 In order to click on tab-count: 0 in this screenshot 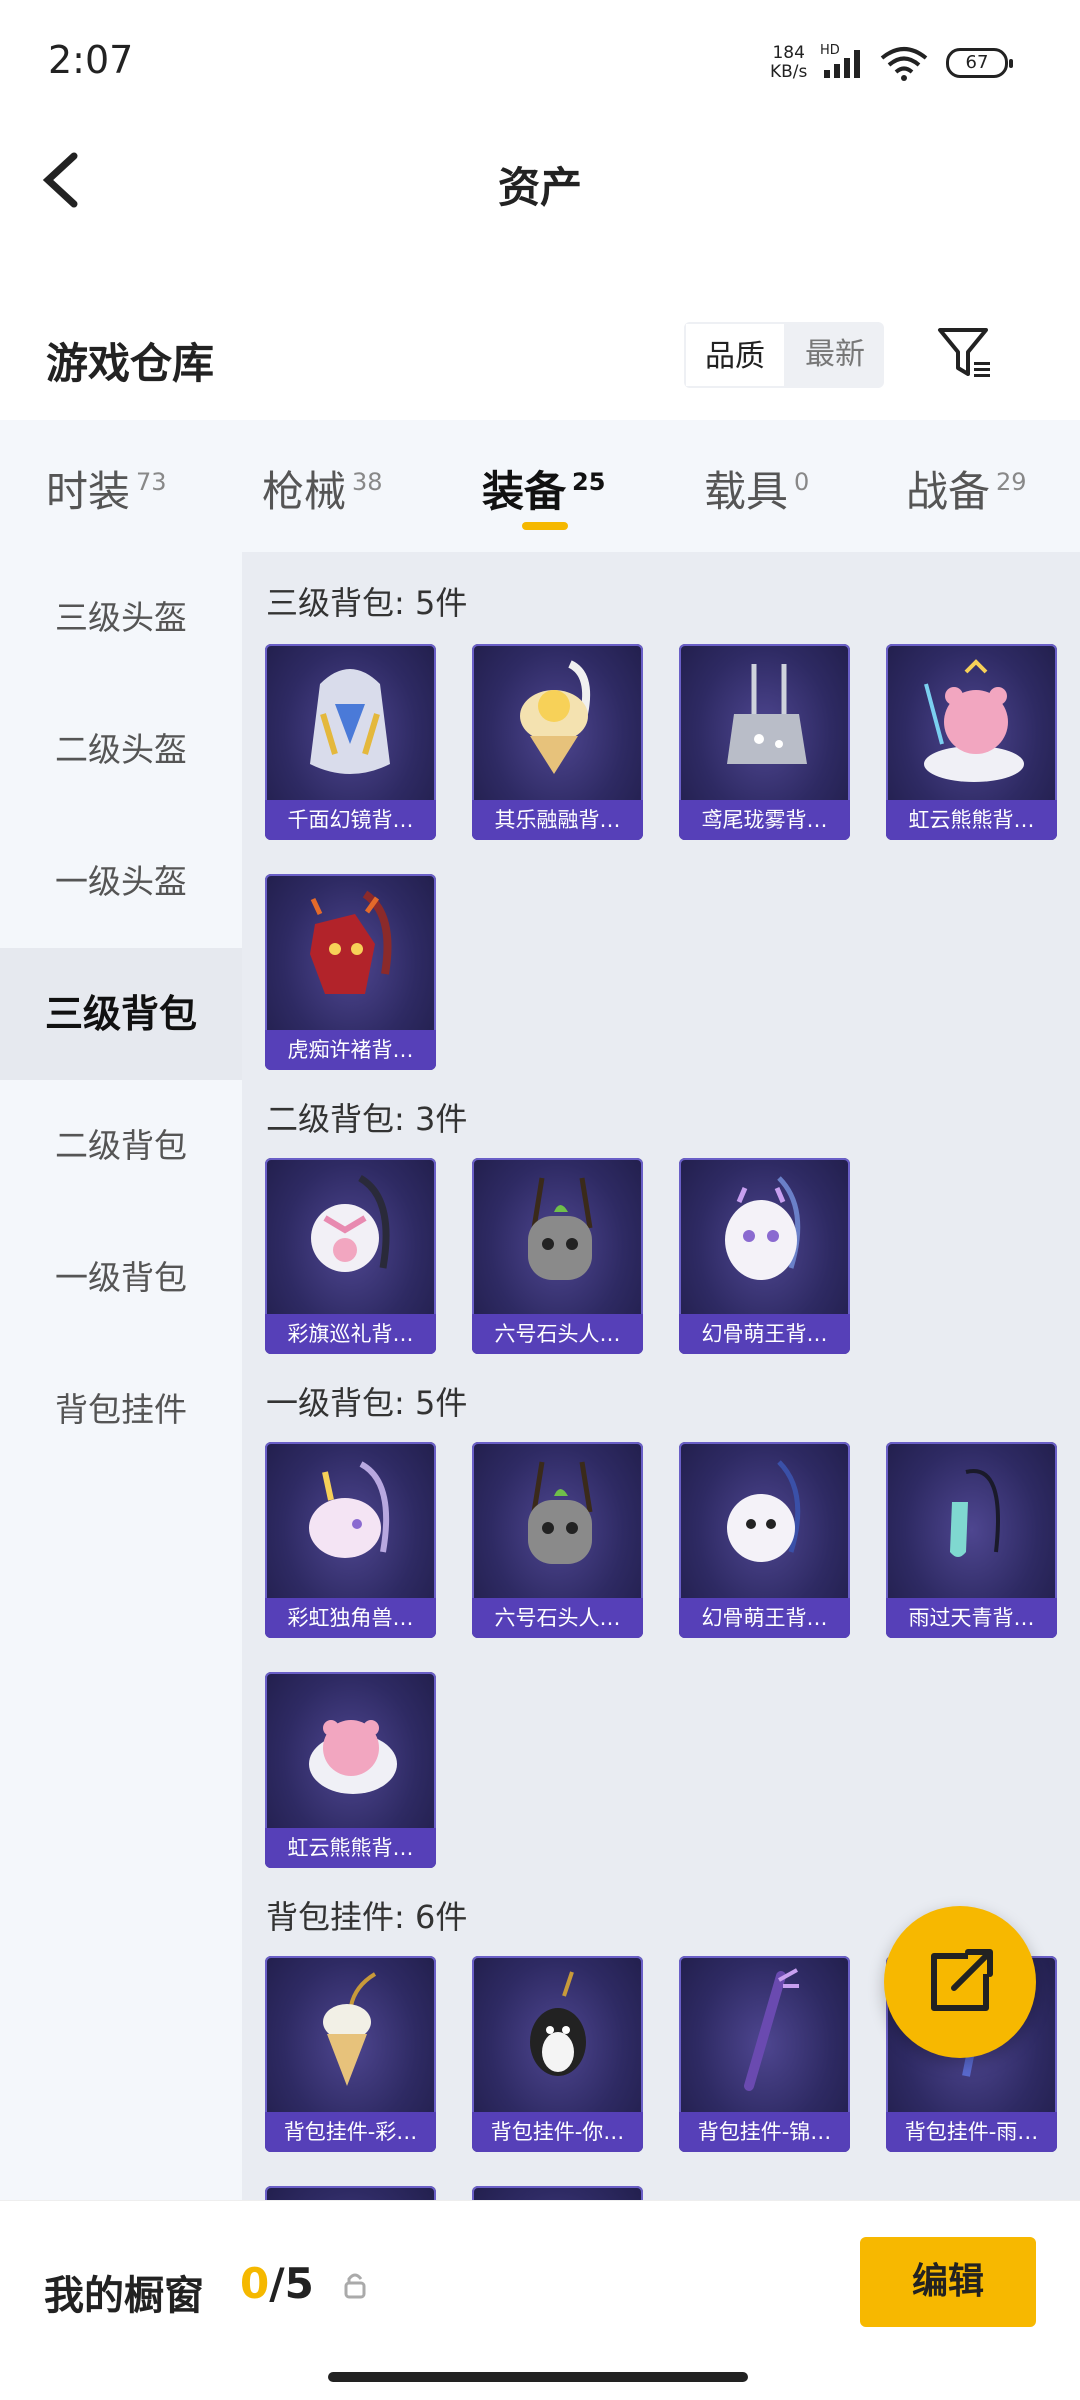, I will do `click(802, 482)`.